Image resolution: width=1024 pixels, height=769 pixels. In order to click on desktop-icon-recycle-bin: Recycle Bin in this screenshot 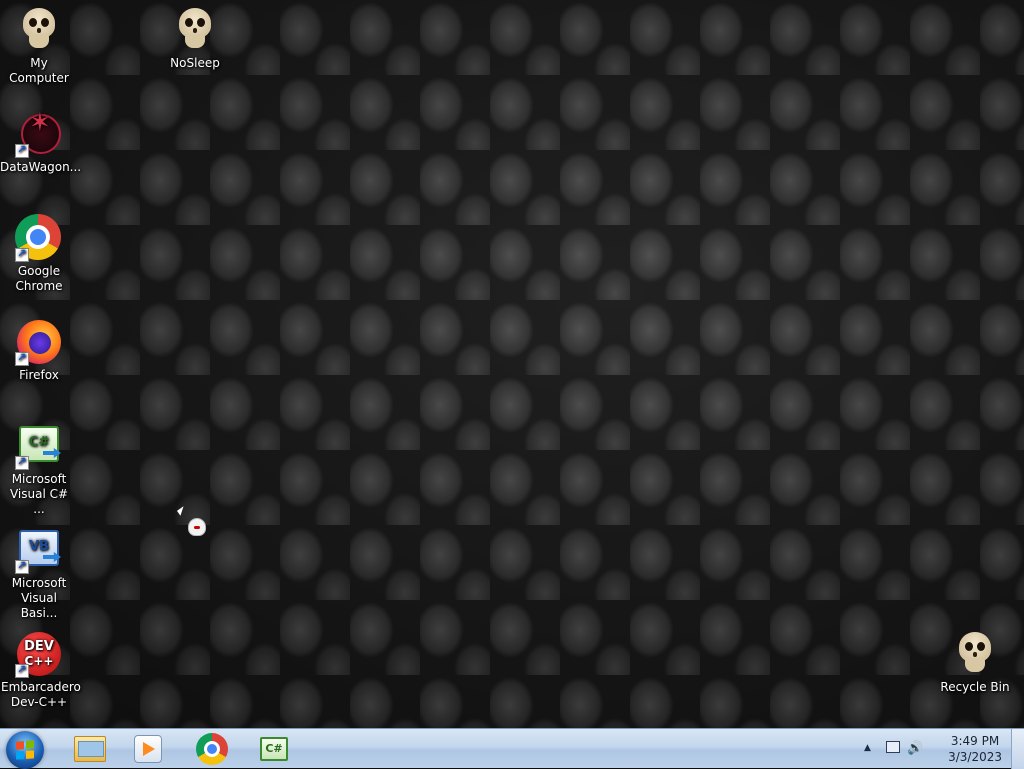, I will do `click(975, 662)`.